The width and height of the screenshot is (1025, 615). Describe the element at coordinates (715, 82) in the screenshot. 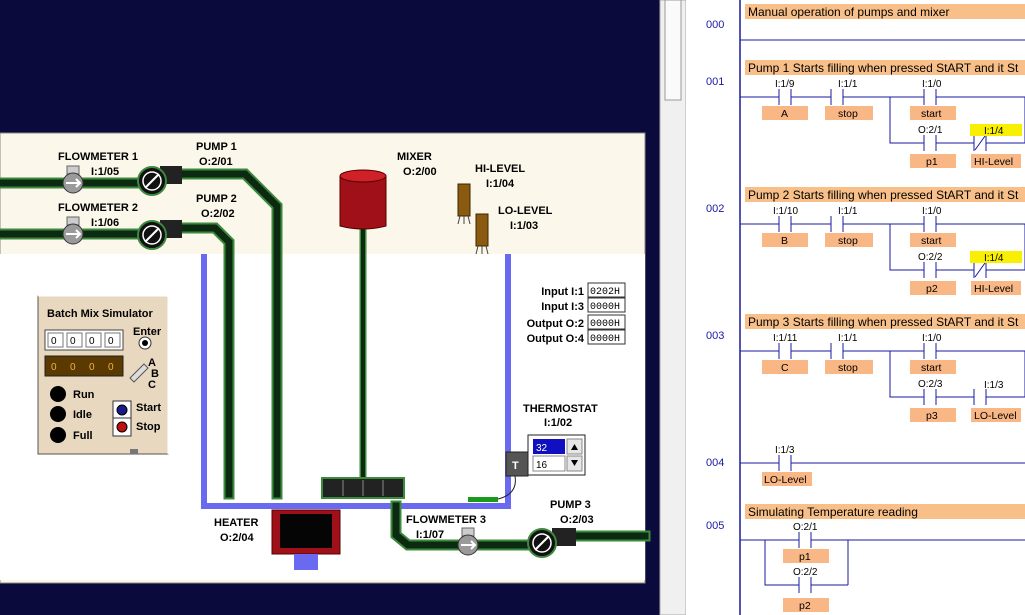

I see `rung-001-number: 001` at that location.